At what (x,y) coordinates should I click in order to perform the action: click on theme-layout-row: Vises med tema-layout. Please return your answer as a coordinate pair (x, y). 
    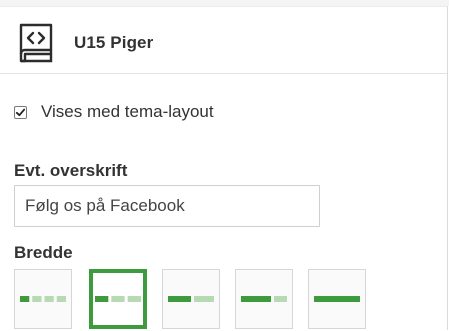
    Looking at the image, I should click on (114, 112).